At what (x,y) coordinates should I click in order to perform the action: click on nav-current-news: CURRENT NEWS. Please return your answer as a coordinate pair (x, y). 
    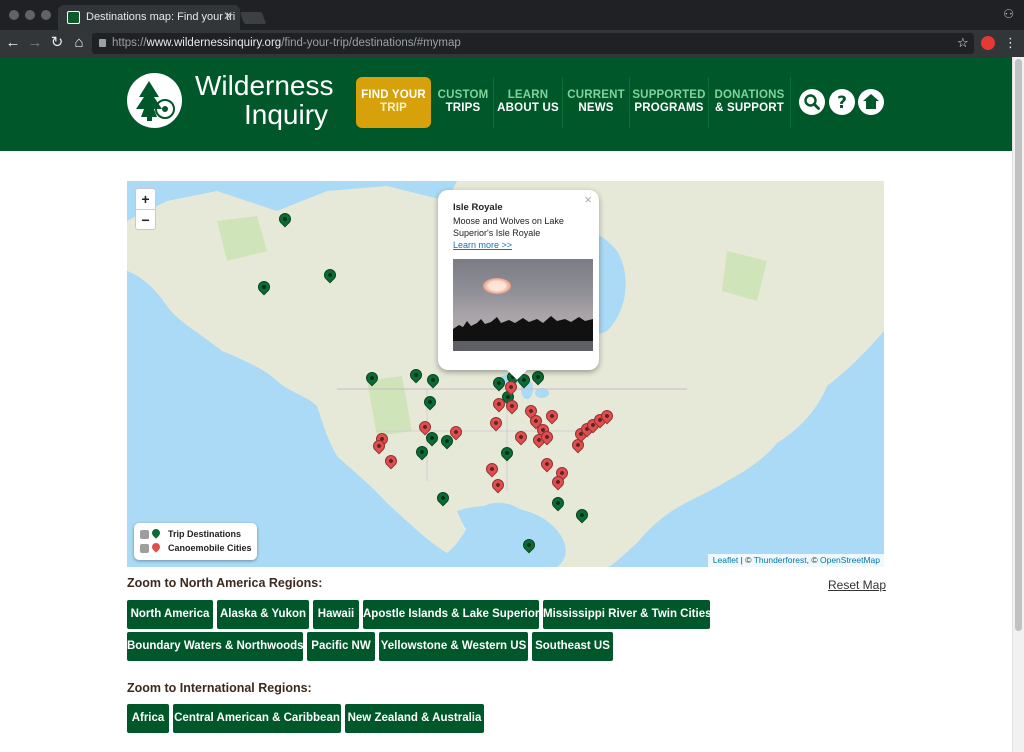
    Looking at the image, I should click on (596, 102).